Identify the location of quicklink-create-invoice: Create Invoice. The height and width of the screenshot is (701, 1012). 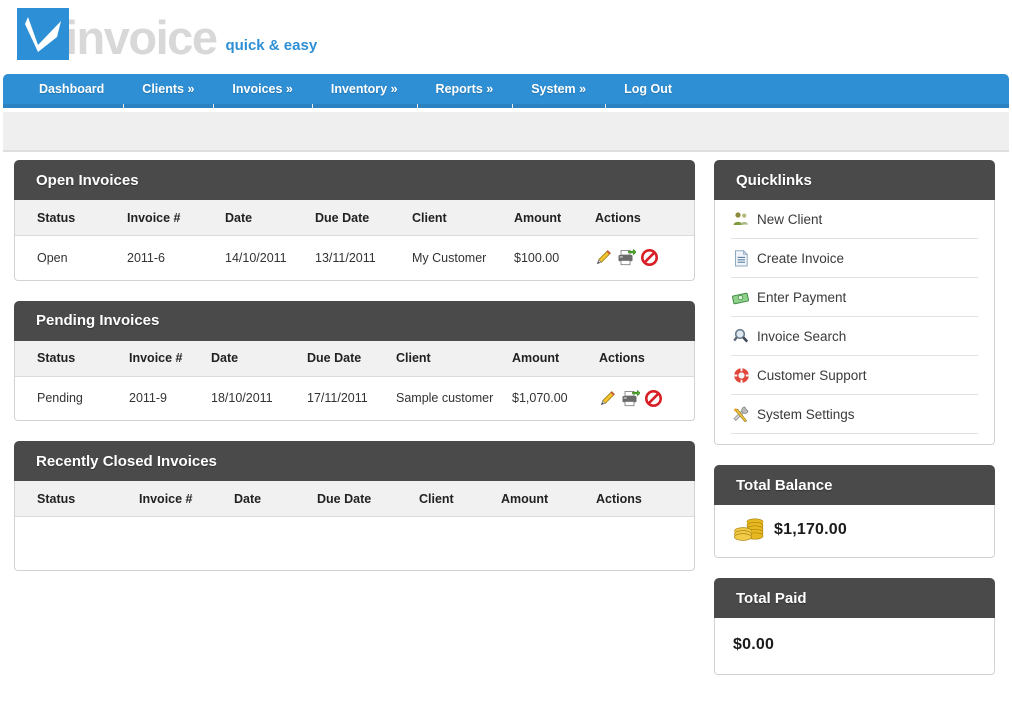
(854, 258).